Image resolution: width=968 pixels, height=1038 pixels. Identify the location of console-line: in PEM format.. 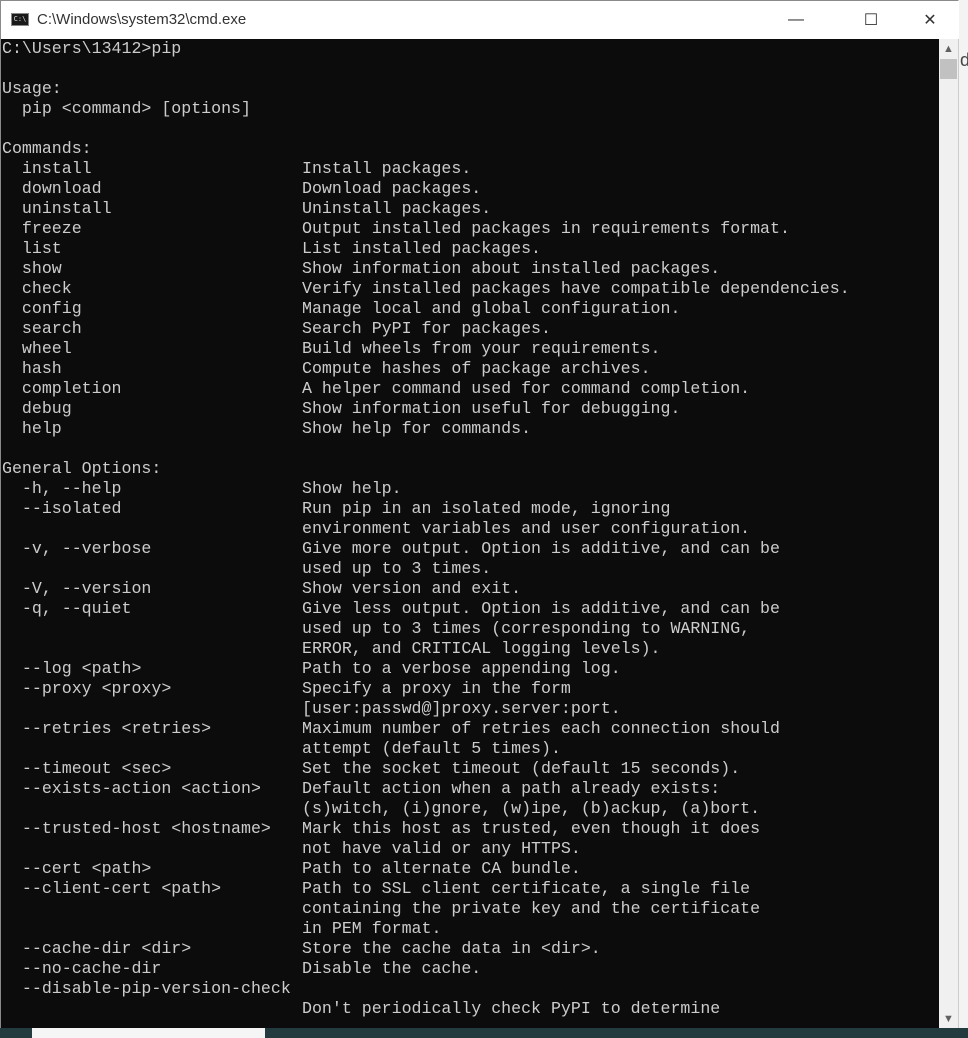
(470, 929).